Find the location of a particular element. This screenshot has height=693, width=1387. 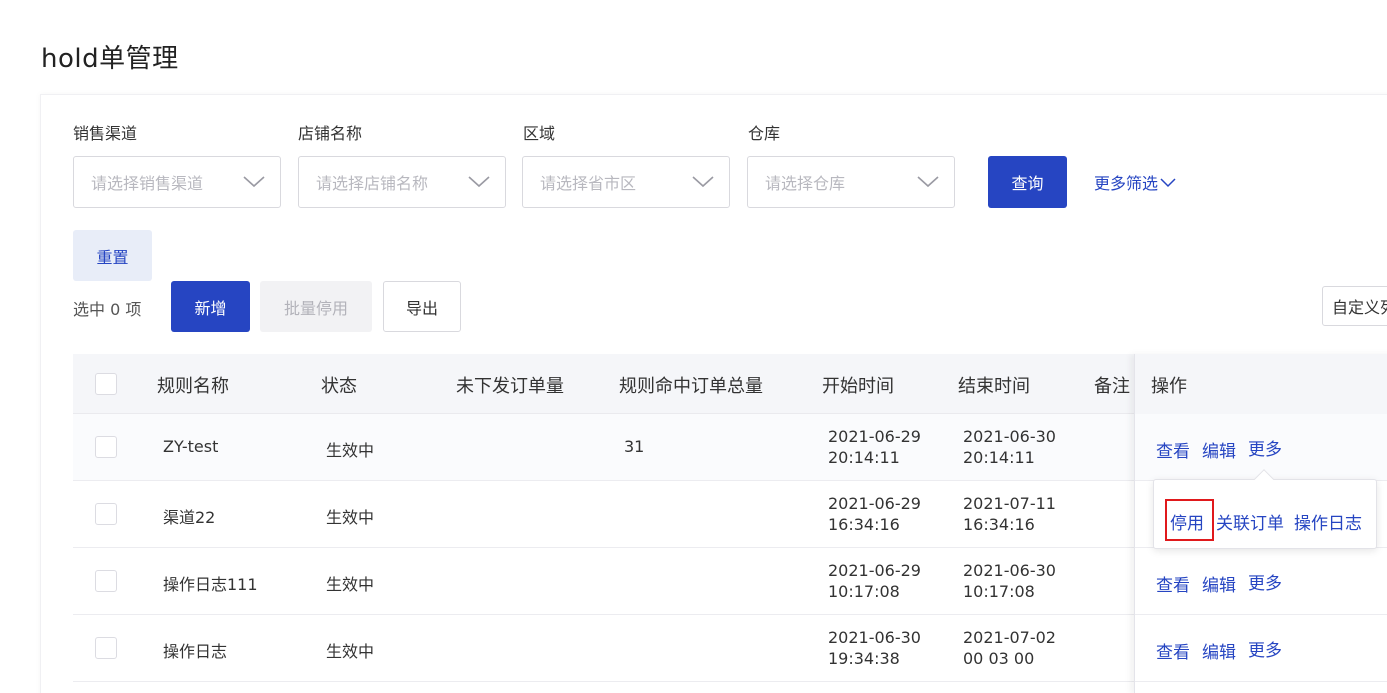

more-filter-label: 更多筛选 is located at coordinates (1126, 183).